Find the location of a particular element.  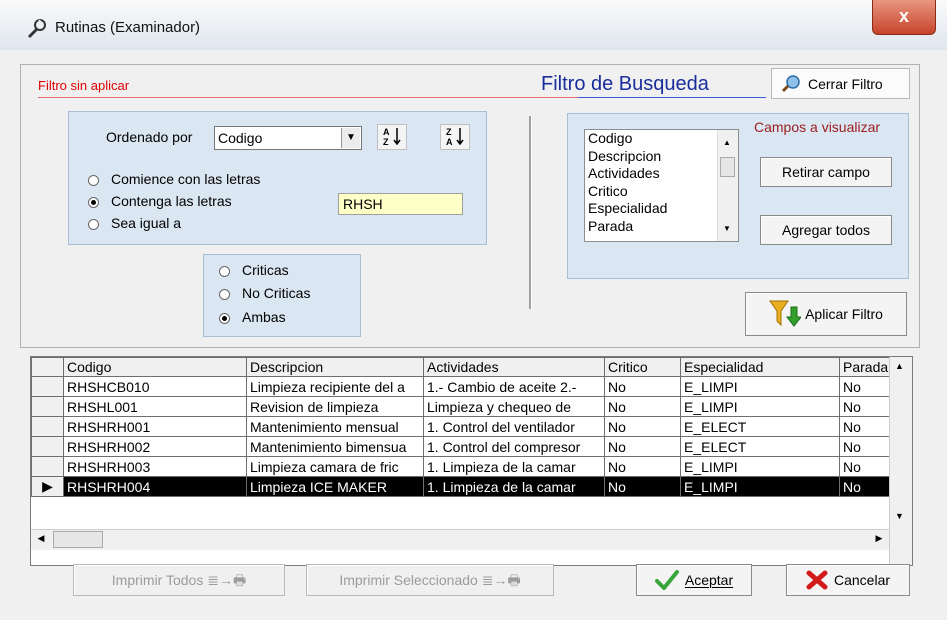

current-row-arrow-icon: ▶ is located at coordinates (47, 486).